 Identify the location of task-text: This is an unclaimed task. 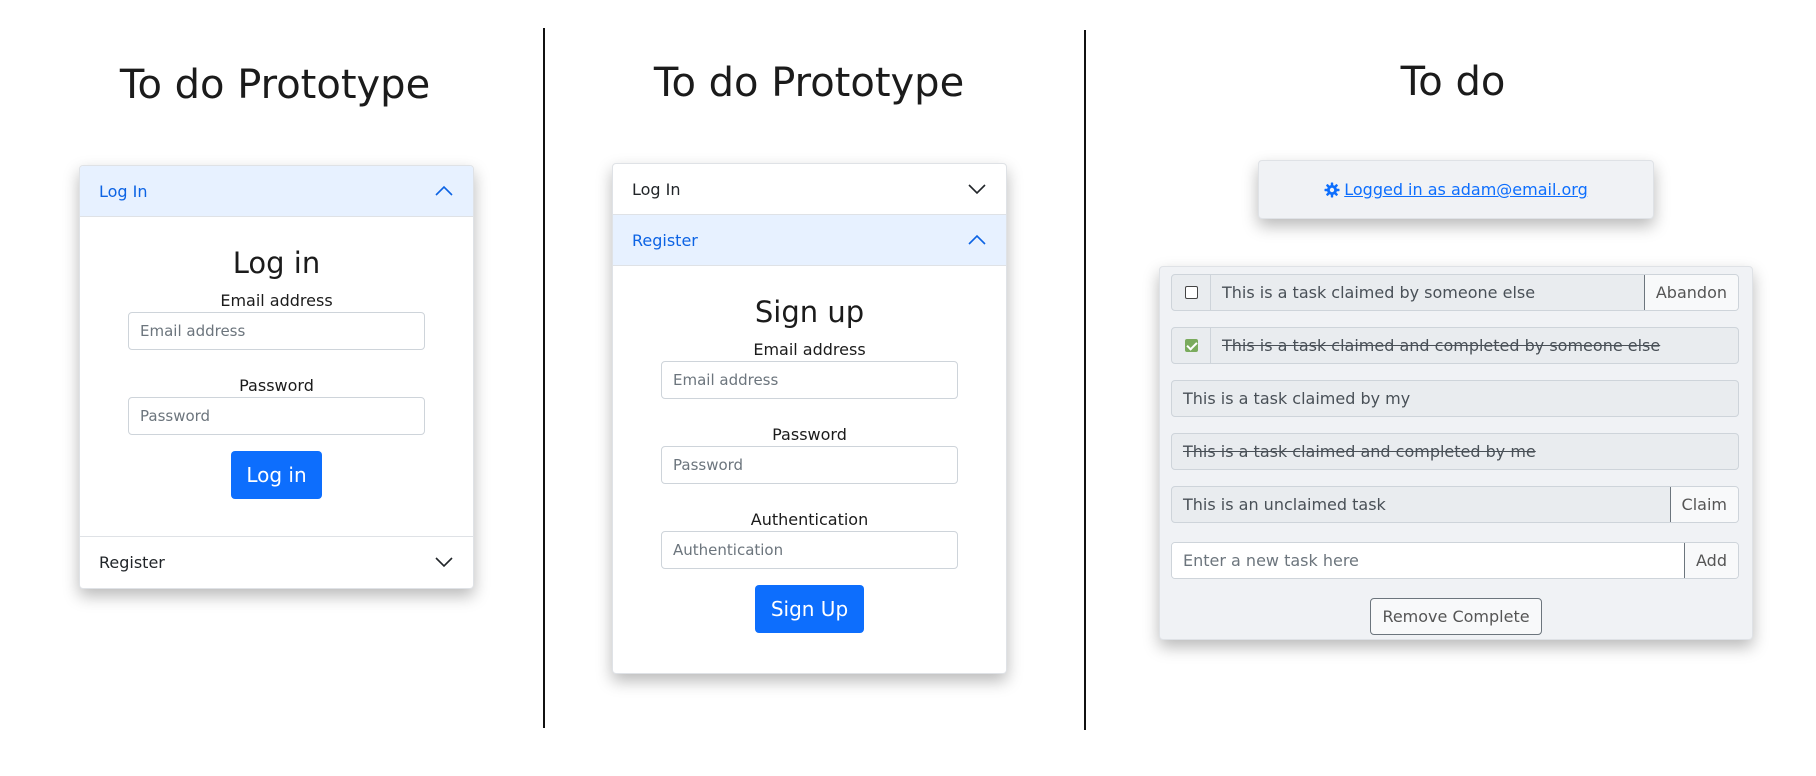
(1284, 504).